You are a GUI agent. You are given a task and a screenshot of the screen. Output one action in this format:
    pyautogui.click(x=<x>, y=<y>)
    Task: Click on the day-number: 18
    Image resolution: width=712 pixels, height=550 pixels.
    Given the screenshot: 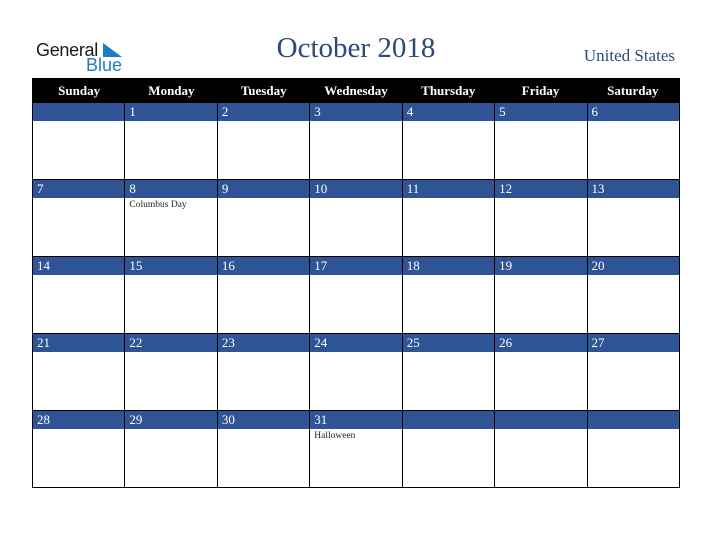 What is the action you would take?
    pyautogui.click(x=448, y=266)
    